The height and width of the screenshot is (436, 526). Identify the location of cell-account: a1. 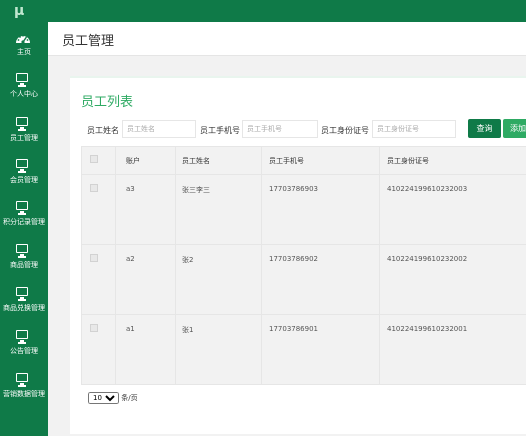
(130, 329).